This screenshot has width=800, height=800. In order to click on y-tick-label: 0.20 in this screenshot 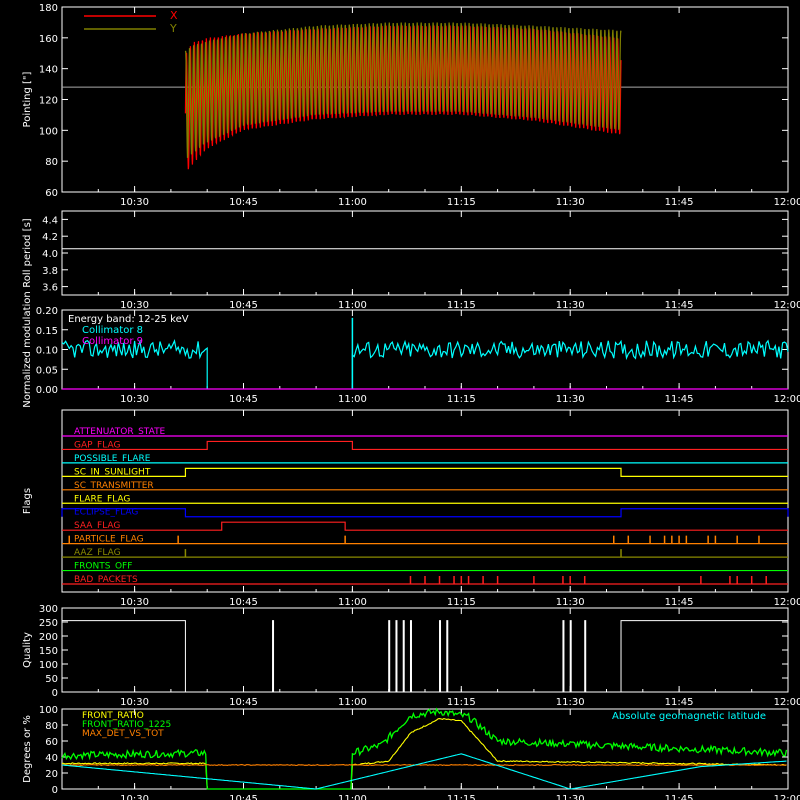, I will do `click(47, 311)`.